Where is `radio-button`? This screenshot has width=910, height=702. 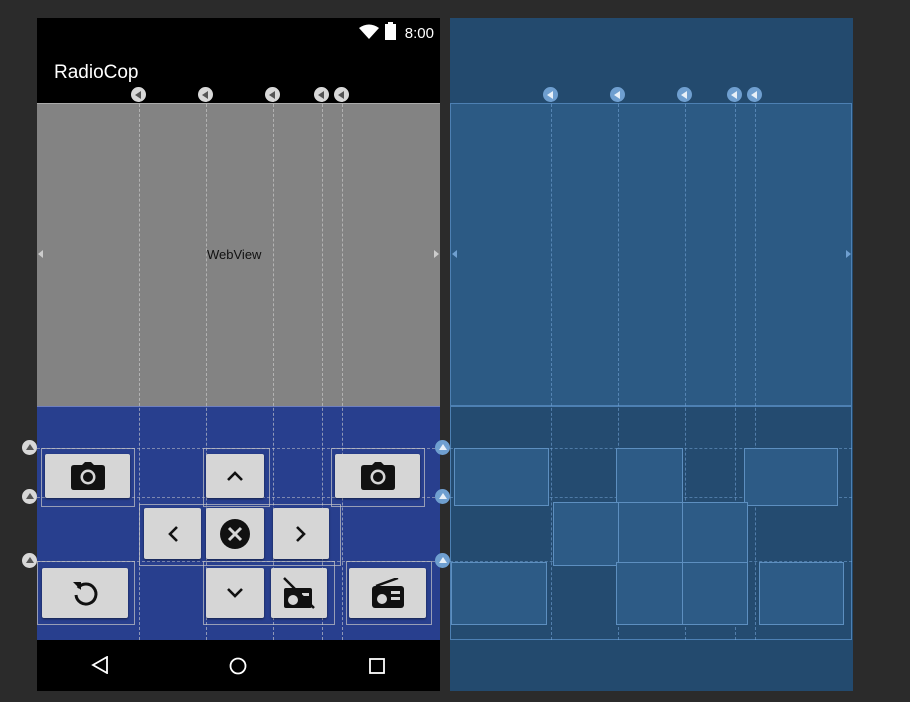 radio-button is located at coordinates (387, 593).